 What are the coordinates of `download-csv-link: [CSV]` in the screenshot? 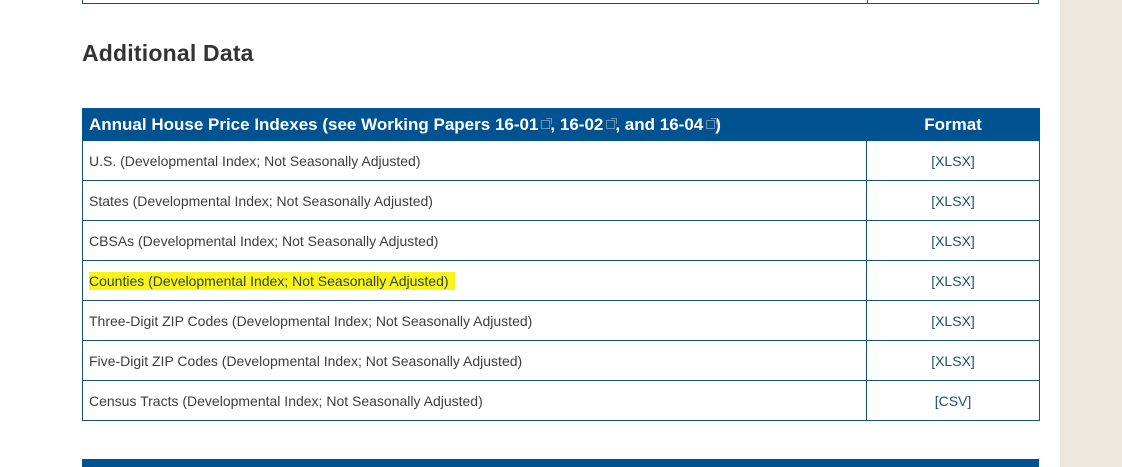 It's located at (953, 401).